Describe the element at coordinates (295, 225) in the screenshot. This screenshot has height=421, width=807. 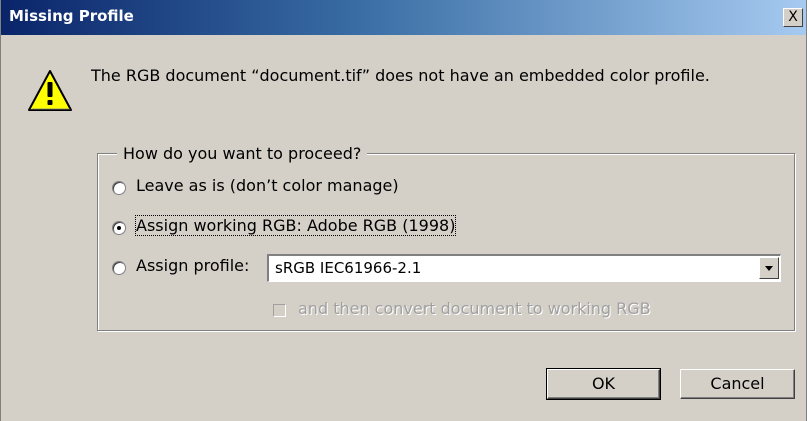
I see `radio-assign-working-rgb-label: Assign working RGB: Adobe RGB (1998)` at that location.